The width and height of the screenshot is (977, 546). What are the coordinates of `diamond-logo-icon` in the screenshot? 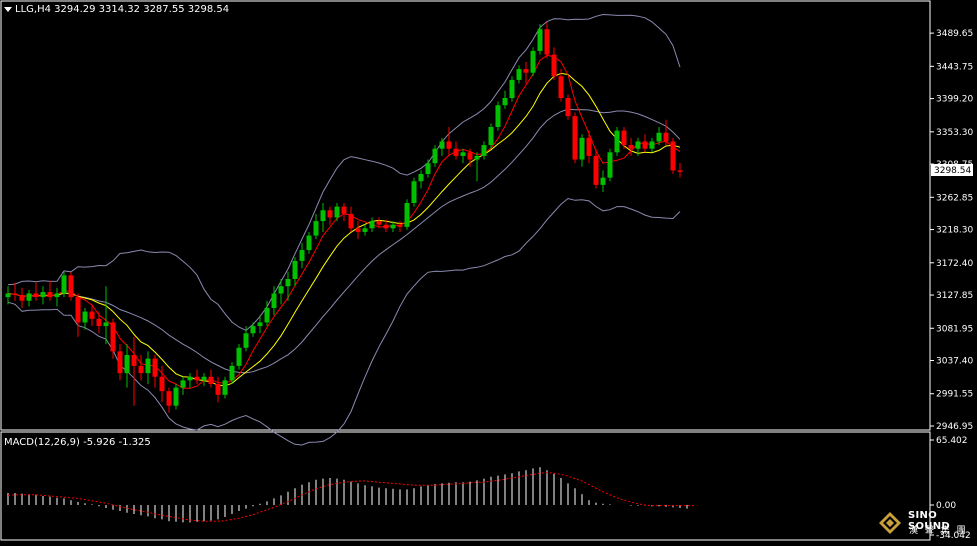 It's located at (890, 523).